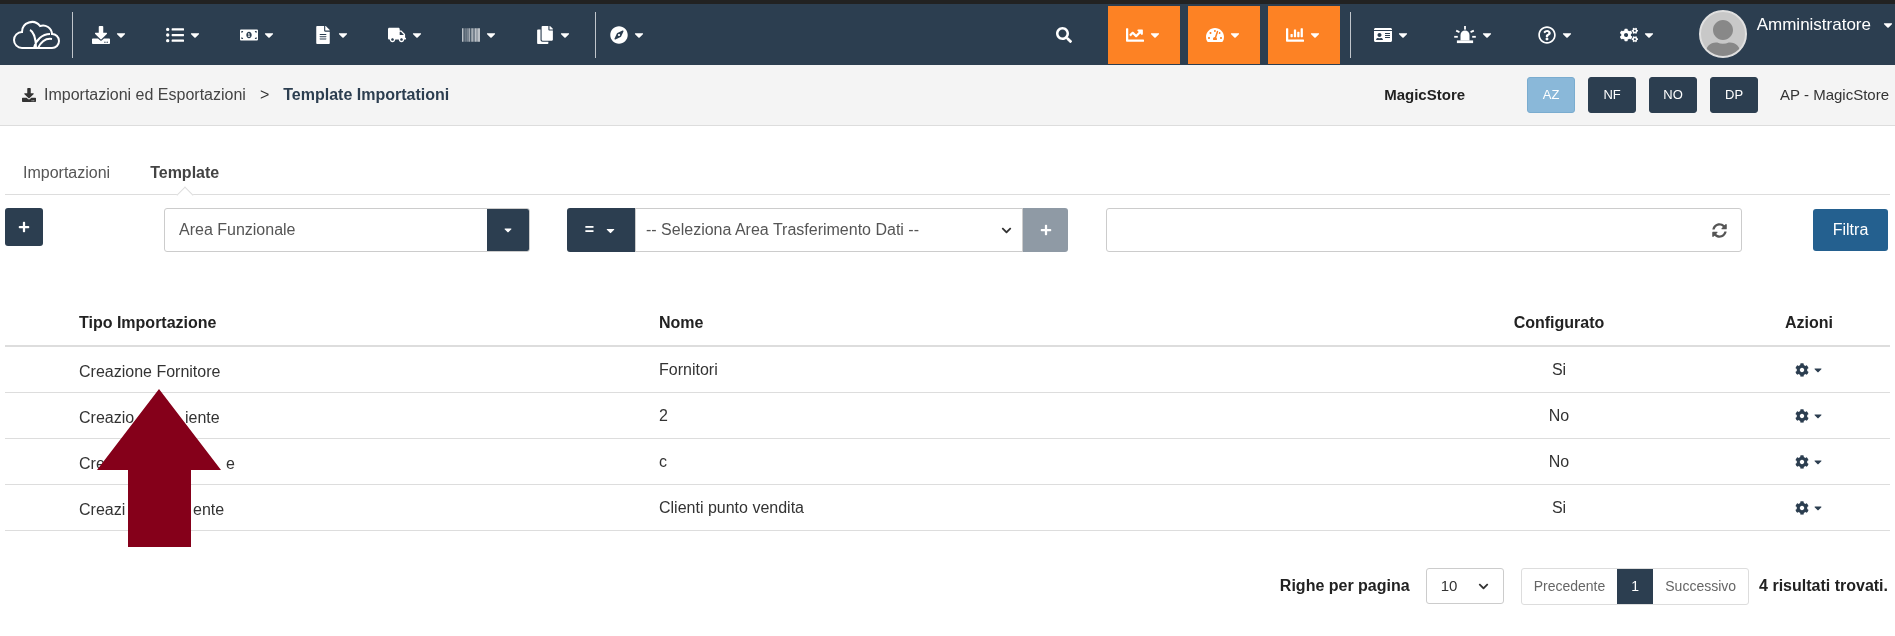 The width and height of the screenshot is (1895, 636). What do you see at coordinates (209, 509) in the screenshot?
I see `table-cell-text: ente` at bounding box center [209, 509].